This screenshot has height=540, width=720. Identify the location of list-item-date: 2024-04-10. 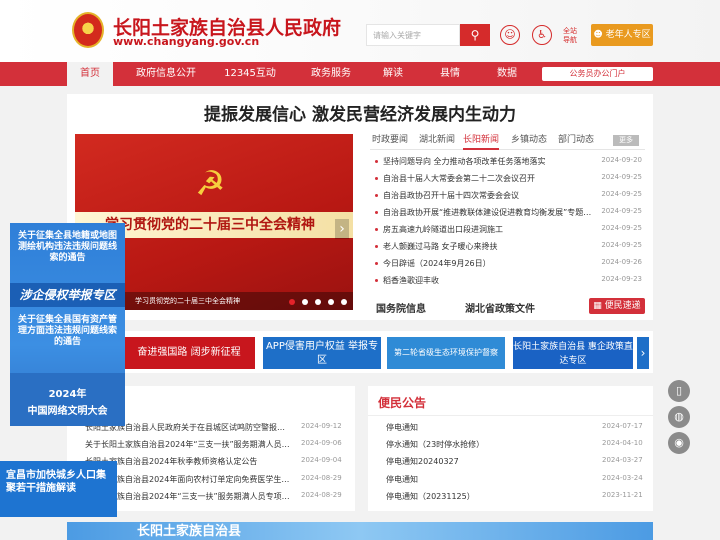
(622, 443).